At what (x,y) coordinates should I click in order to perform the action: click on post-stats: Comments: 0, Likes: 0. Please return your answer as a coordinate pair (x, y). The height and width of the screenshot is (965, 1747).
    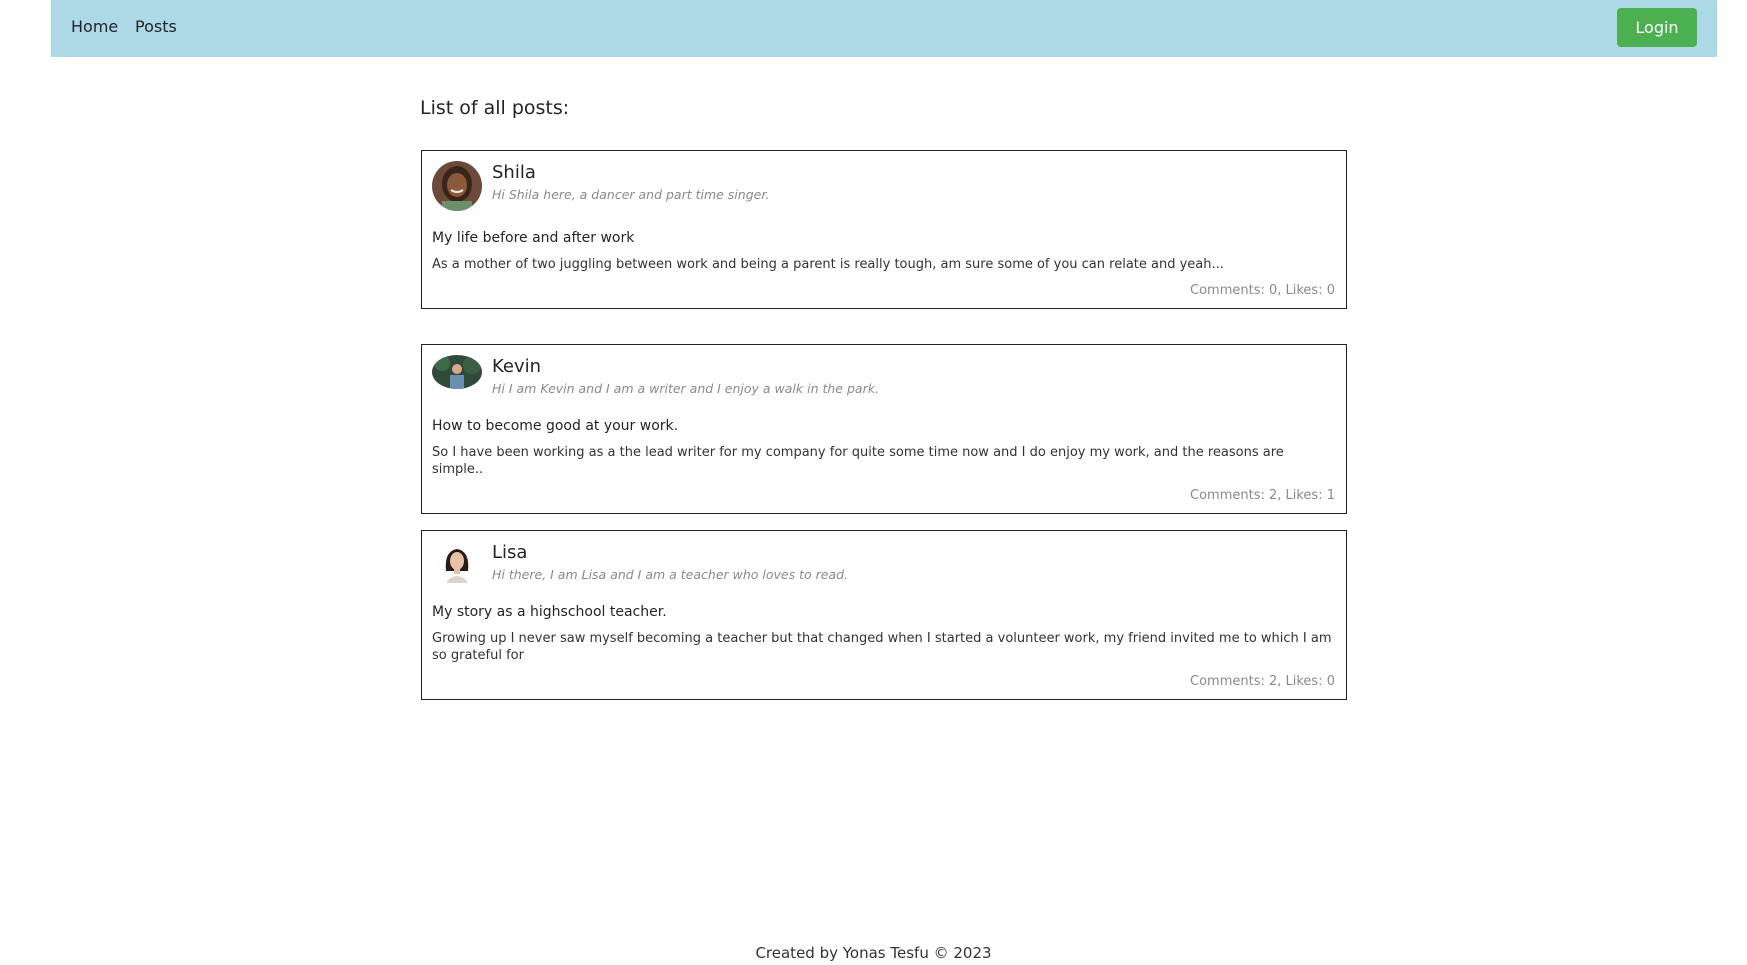
    Looking at the image, I should click on (1262, 290).